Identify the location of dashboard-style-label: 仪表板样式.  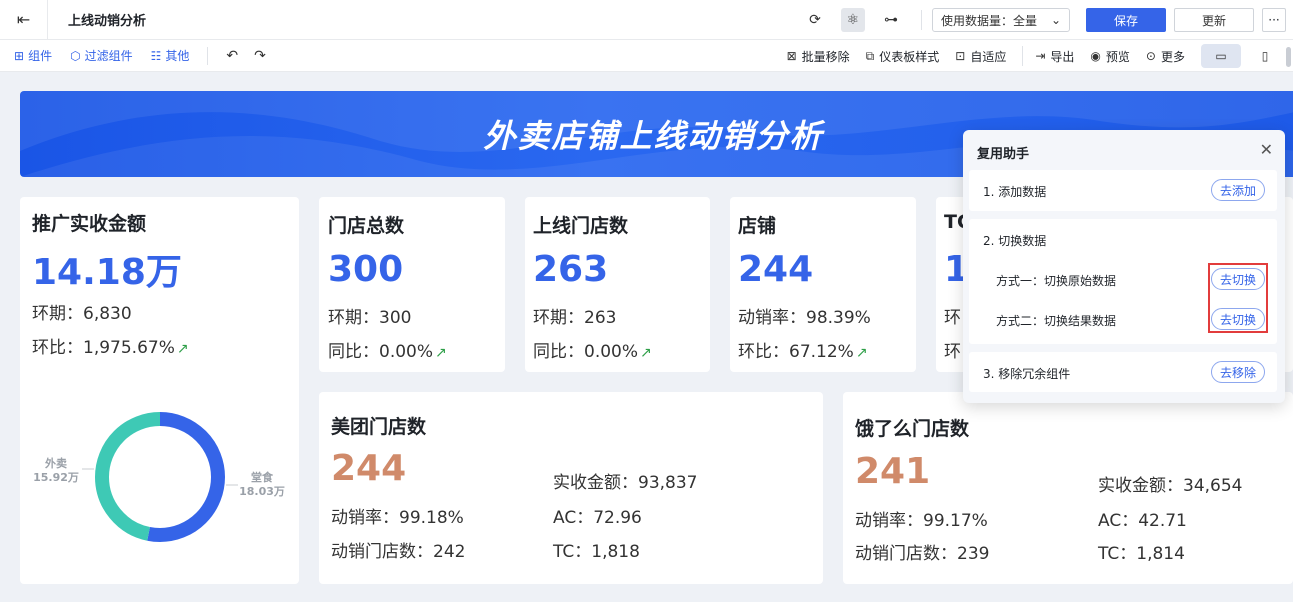
(909, 56).